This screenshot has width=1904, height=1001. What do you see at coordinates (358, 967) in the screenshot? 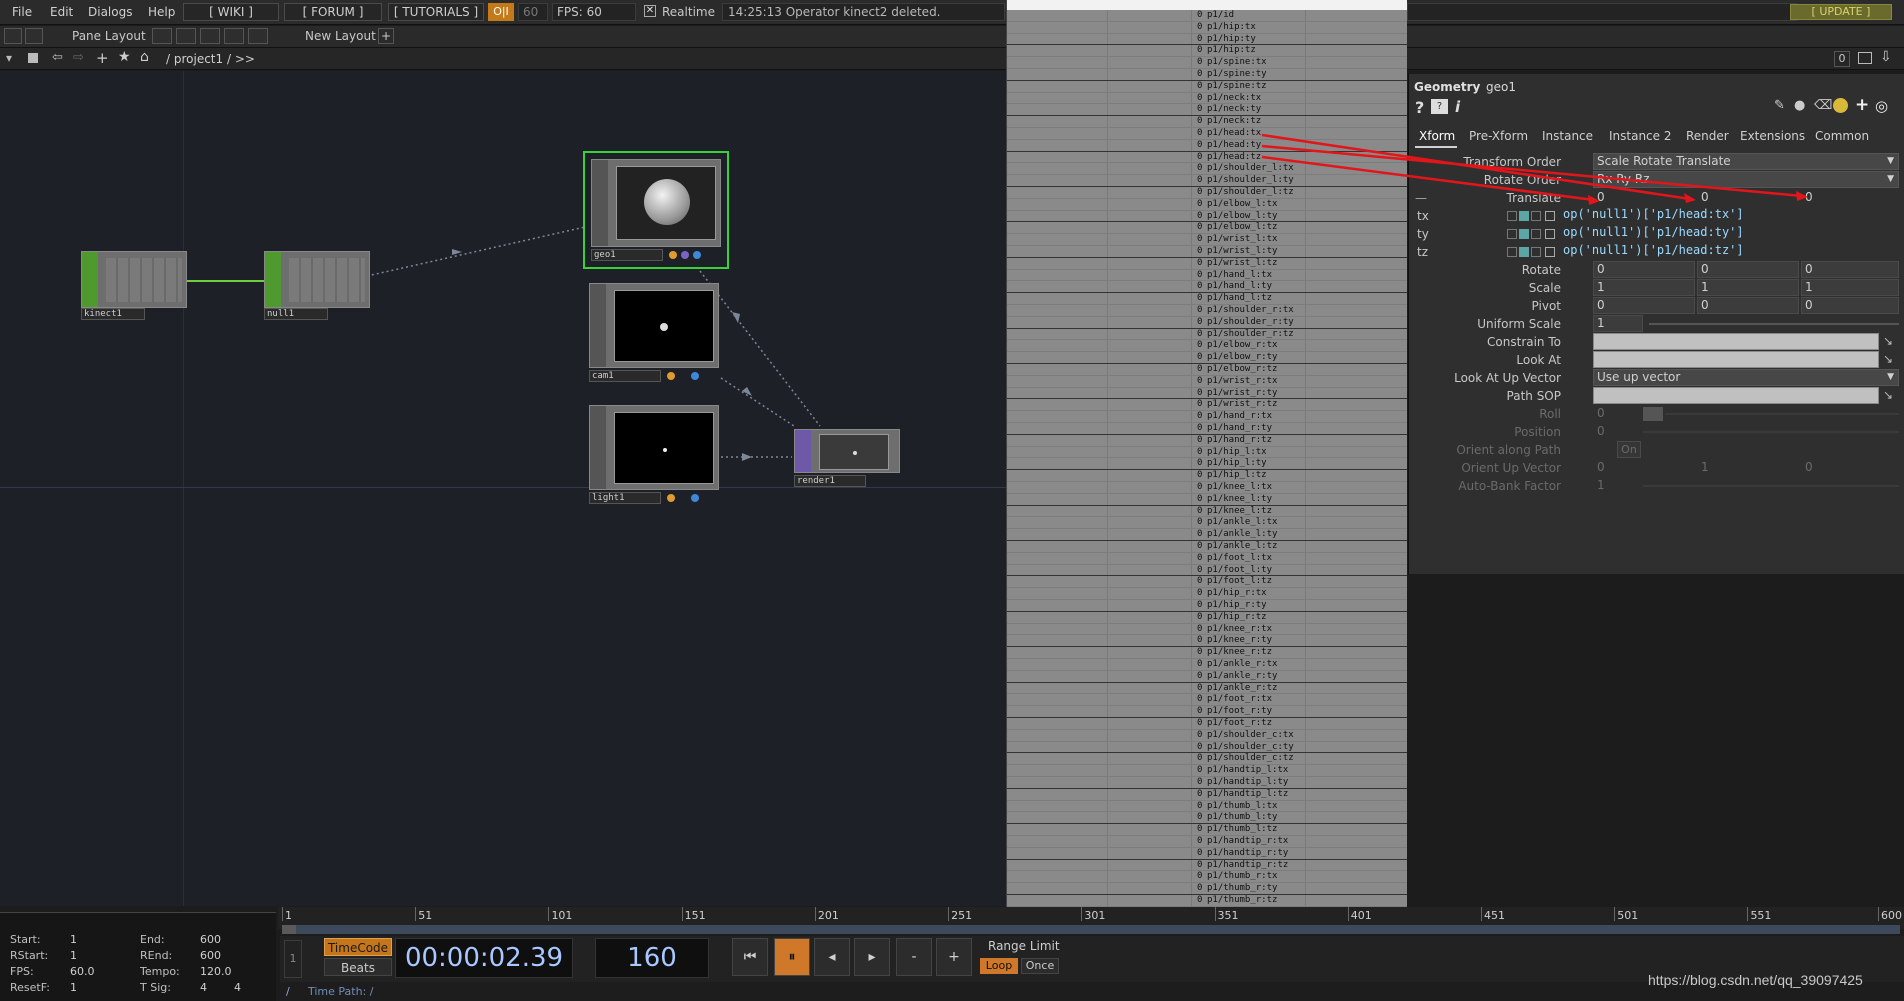
I see `beats-toggle: Beats` at bounding box center [358, 967].